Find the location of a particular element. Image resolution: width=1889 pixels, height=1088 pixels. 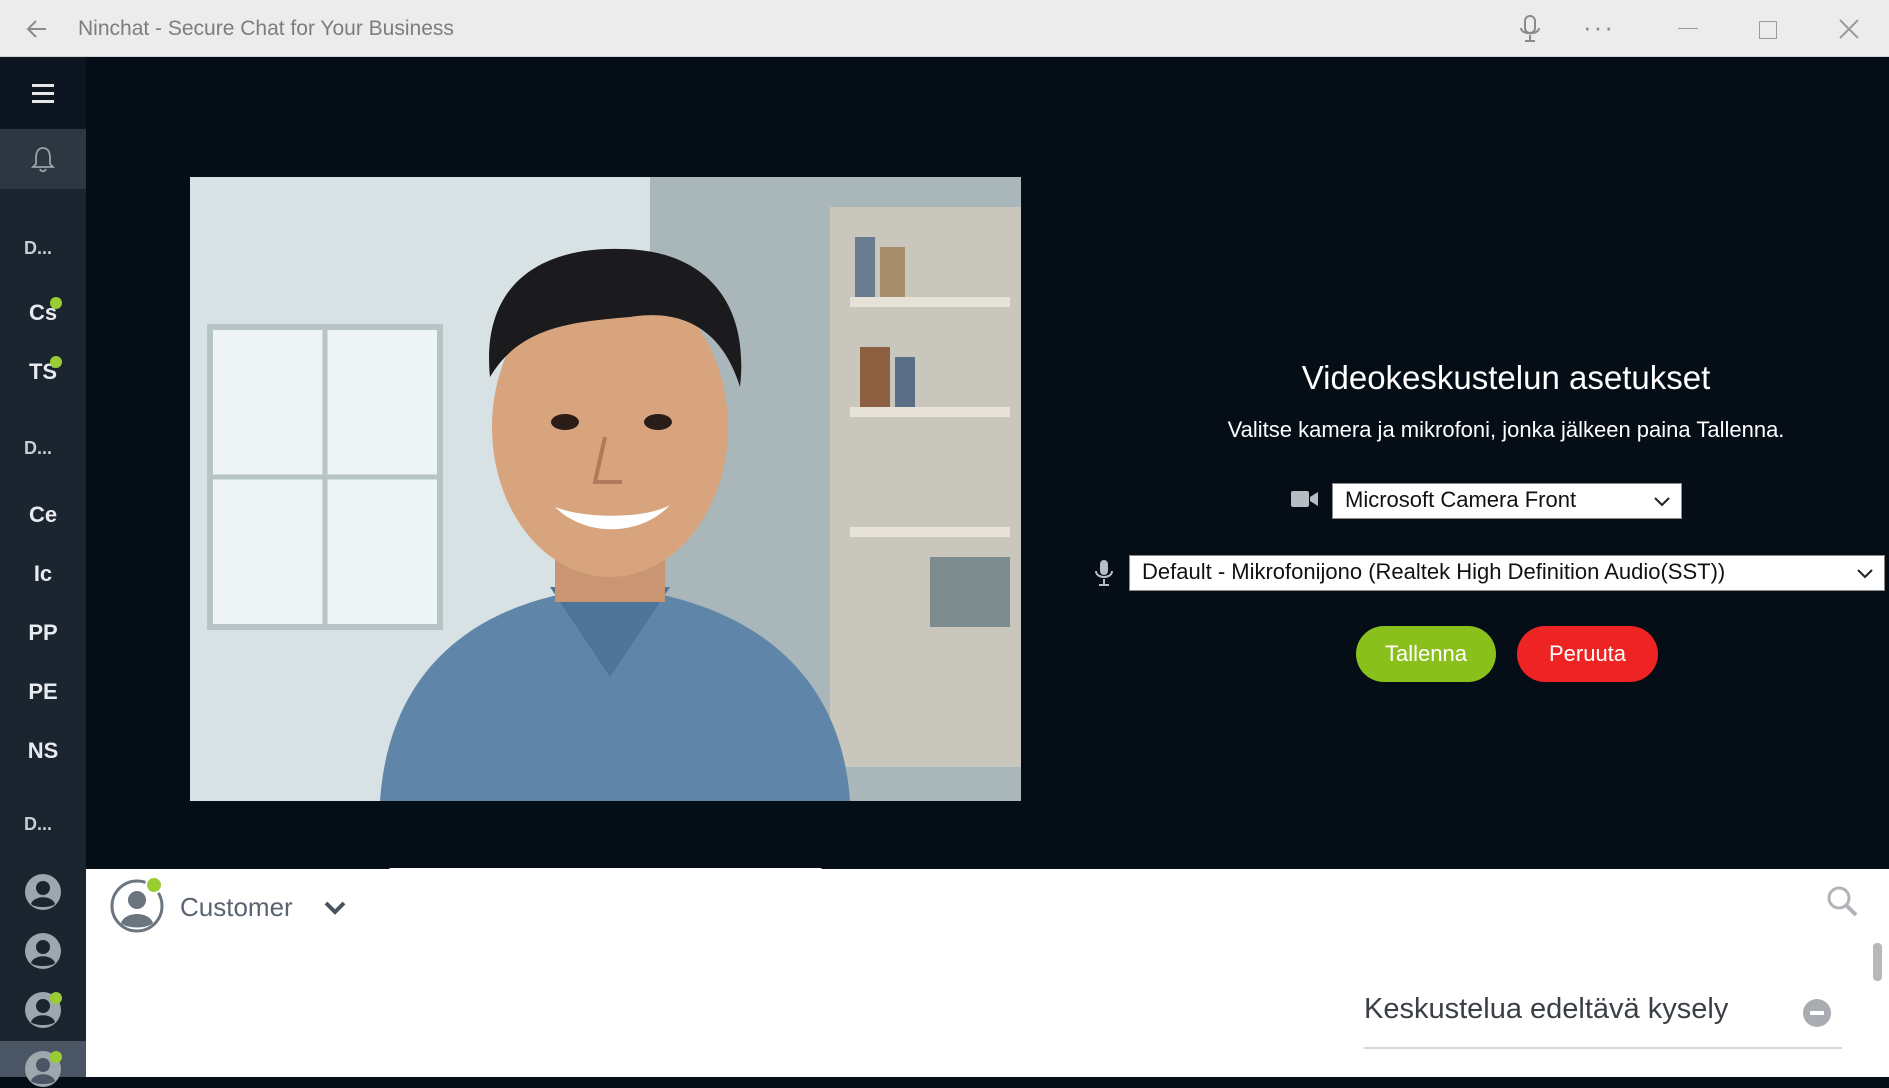

contact-name: Customer is located at coordinates (236, 907).